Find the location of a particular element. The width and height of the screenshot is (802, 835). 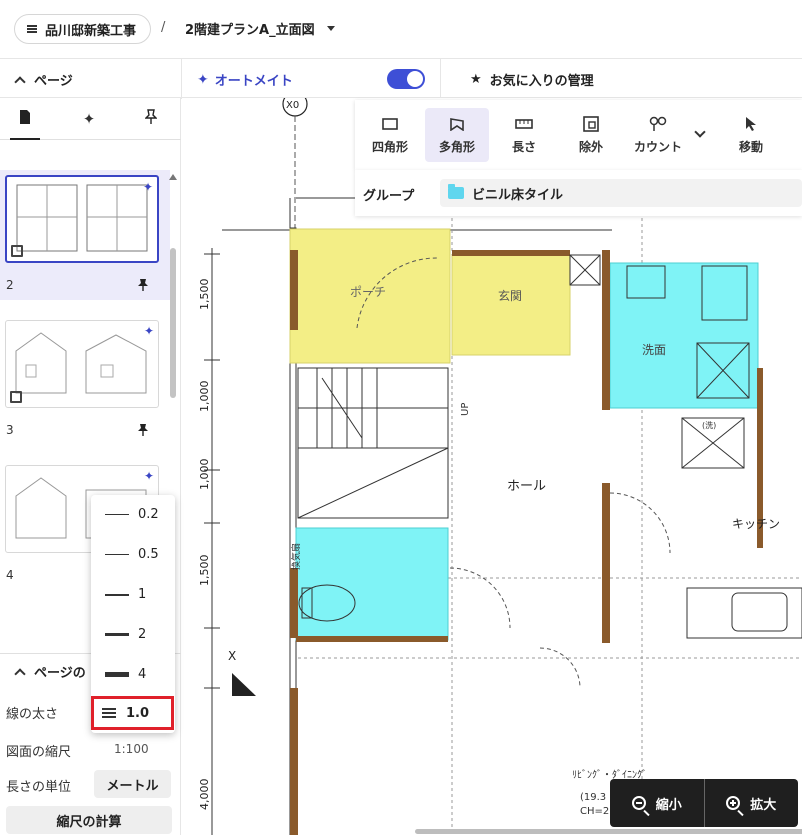

project-name: 品川邸新築工事 is located at coordinates (91, 31).